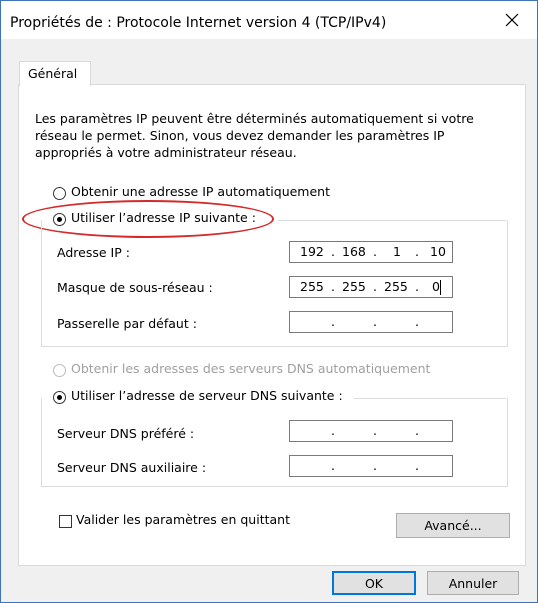  I want to click on dns-alternate-label: Serveur DNS auxiliaire :, so click(132, 467).